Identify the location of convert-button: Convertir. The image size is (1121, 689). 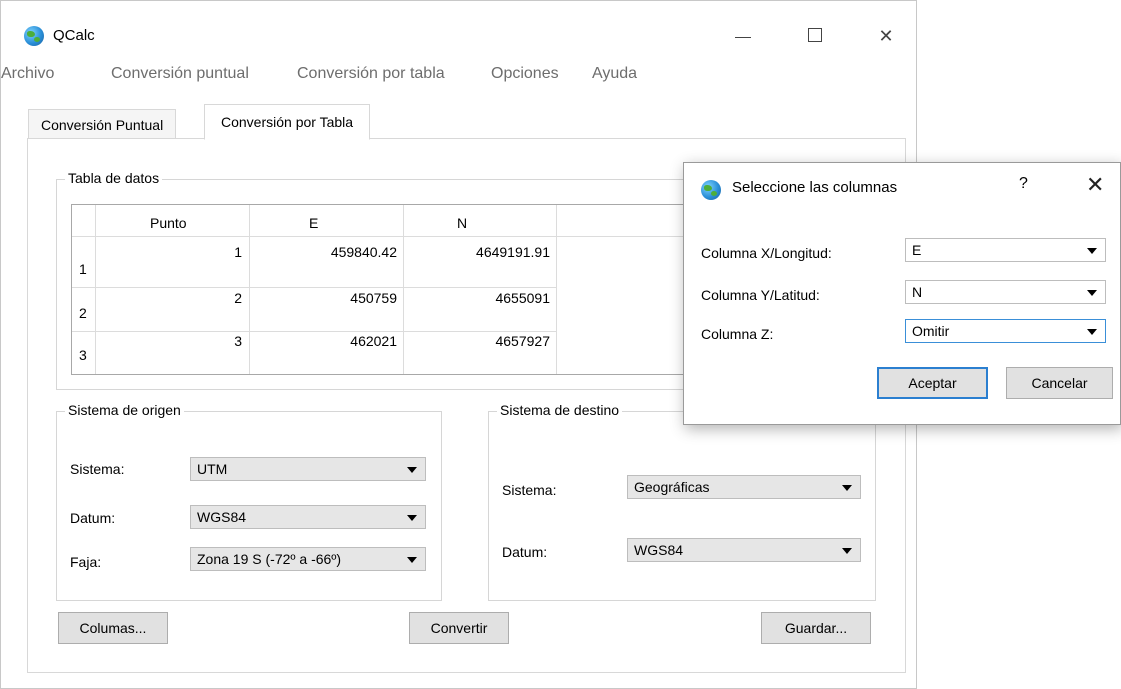
(459, 628).